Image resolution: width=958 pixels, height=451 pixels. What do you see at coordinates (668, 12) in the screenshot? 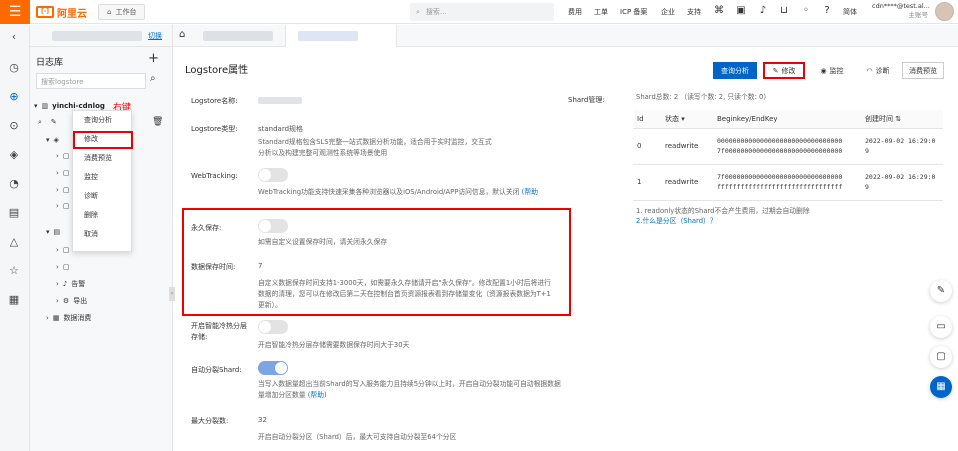
I see `nav-link-enterprise: 企业` at bounding box center [668, 12].